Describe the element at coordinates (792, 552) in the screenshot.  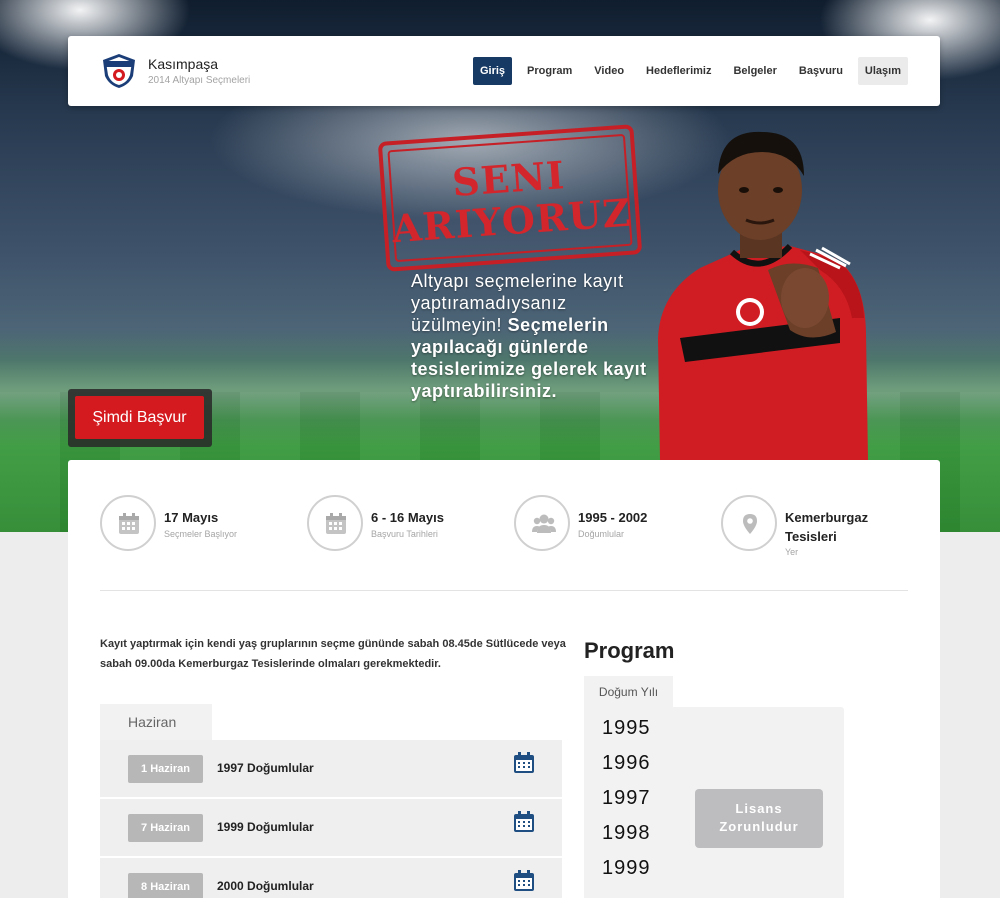
I see `stat-subtitle: Yer` at that location.